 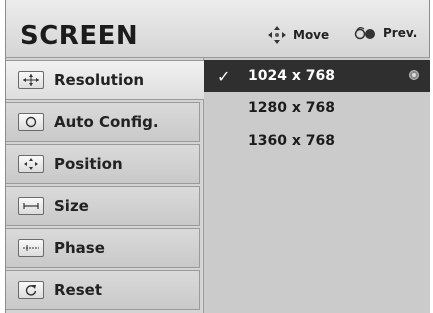 I want to click on sidebar-item-label: Position, so click(x=88, y=164).